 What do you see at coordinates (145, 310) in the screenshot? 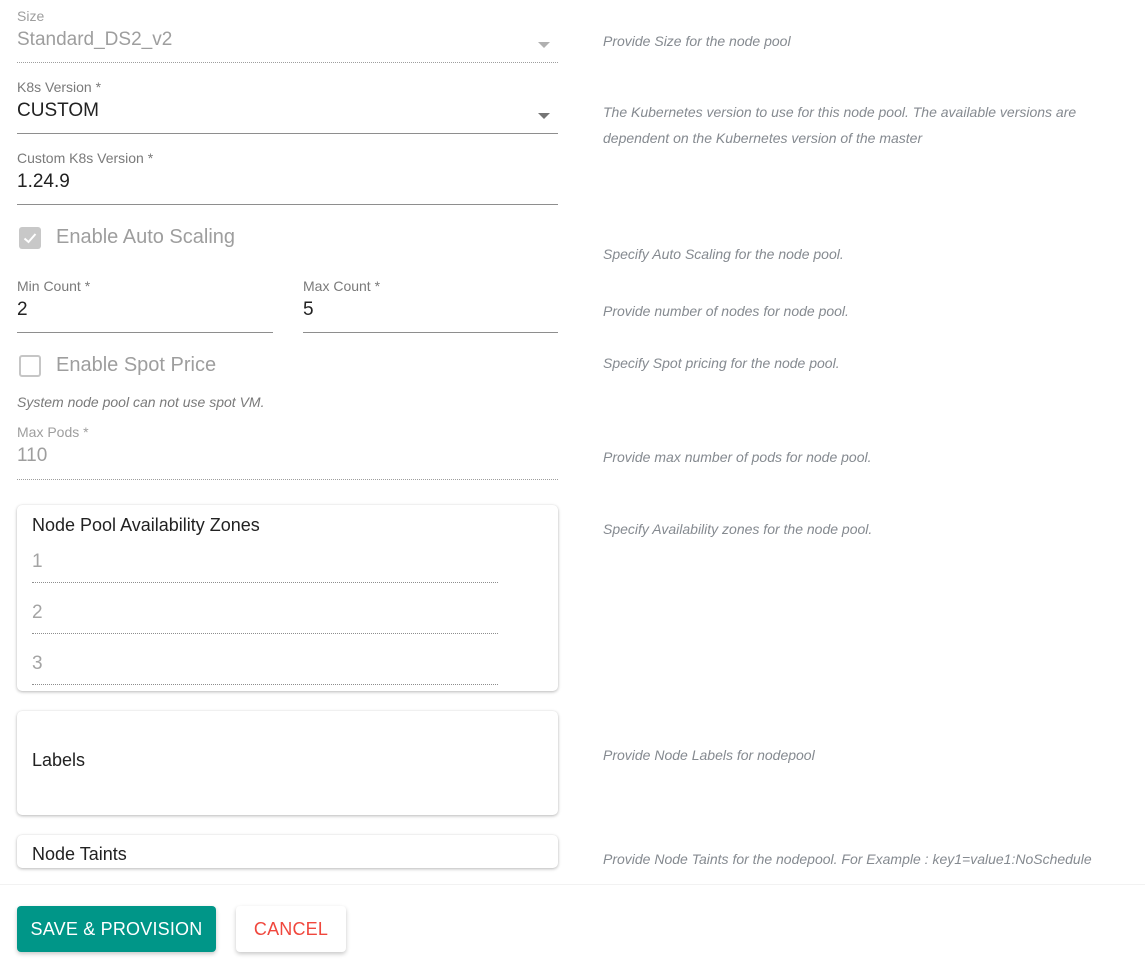
I see `min-count-value: 2` at bounding box center [145, 310].